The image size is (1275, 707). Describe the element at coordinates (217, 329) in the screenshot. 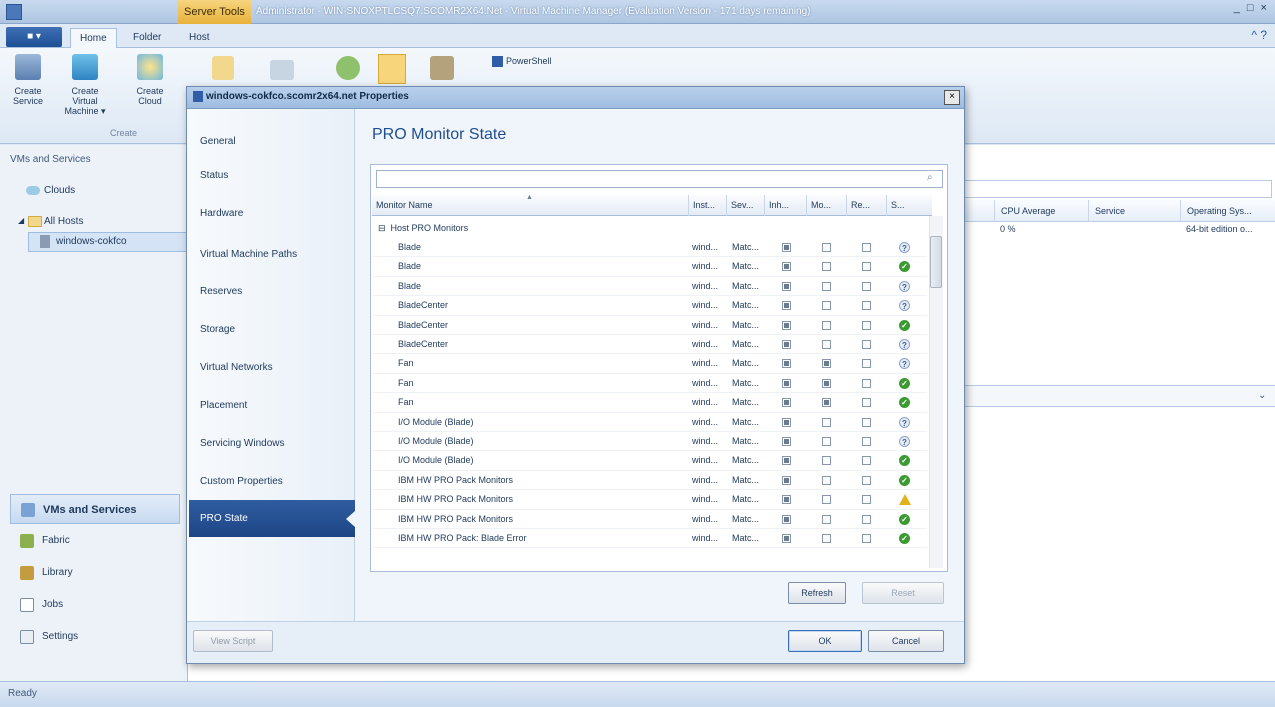

I see `dialog-nav-storage: Storage` at that location.